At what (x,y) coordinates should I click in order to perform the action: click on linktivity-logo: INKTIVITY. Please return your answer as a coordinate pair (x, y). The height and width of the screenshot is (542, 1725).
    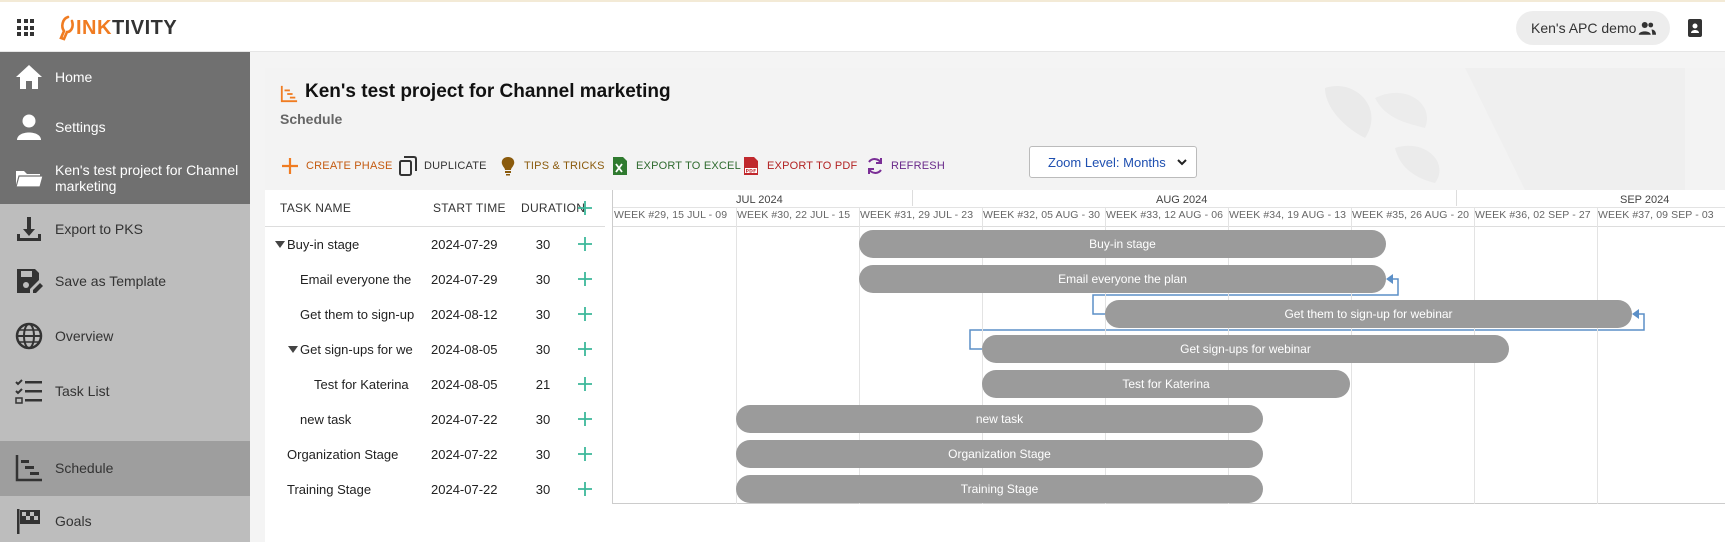
    Looking at the image, I should click on (117, 28).